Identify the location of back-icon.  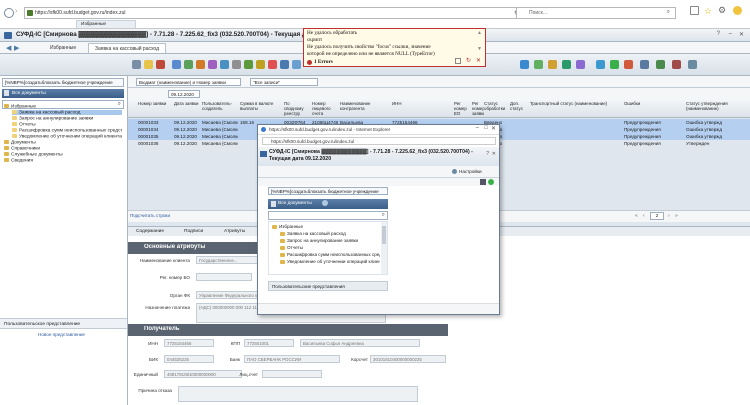
(9, 13).